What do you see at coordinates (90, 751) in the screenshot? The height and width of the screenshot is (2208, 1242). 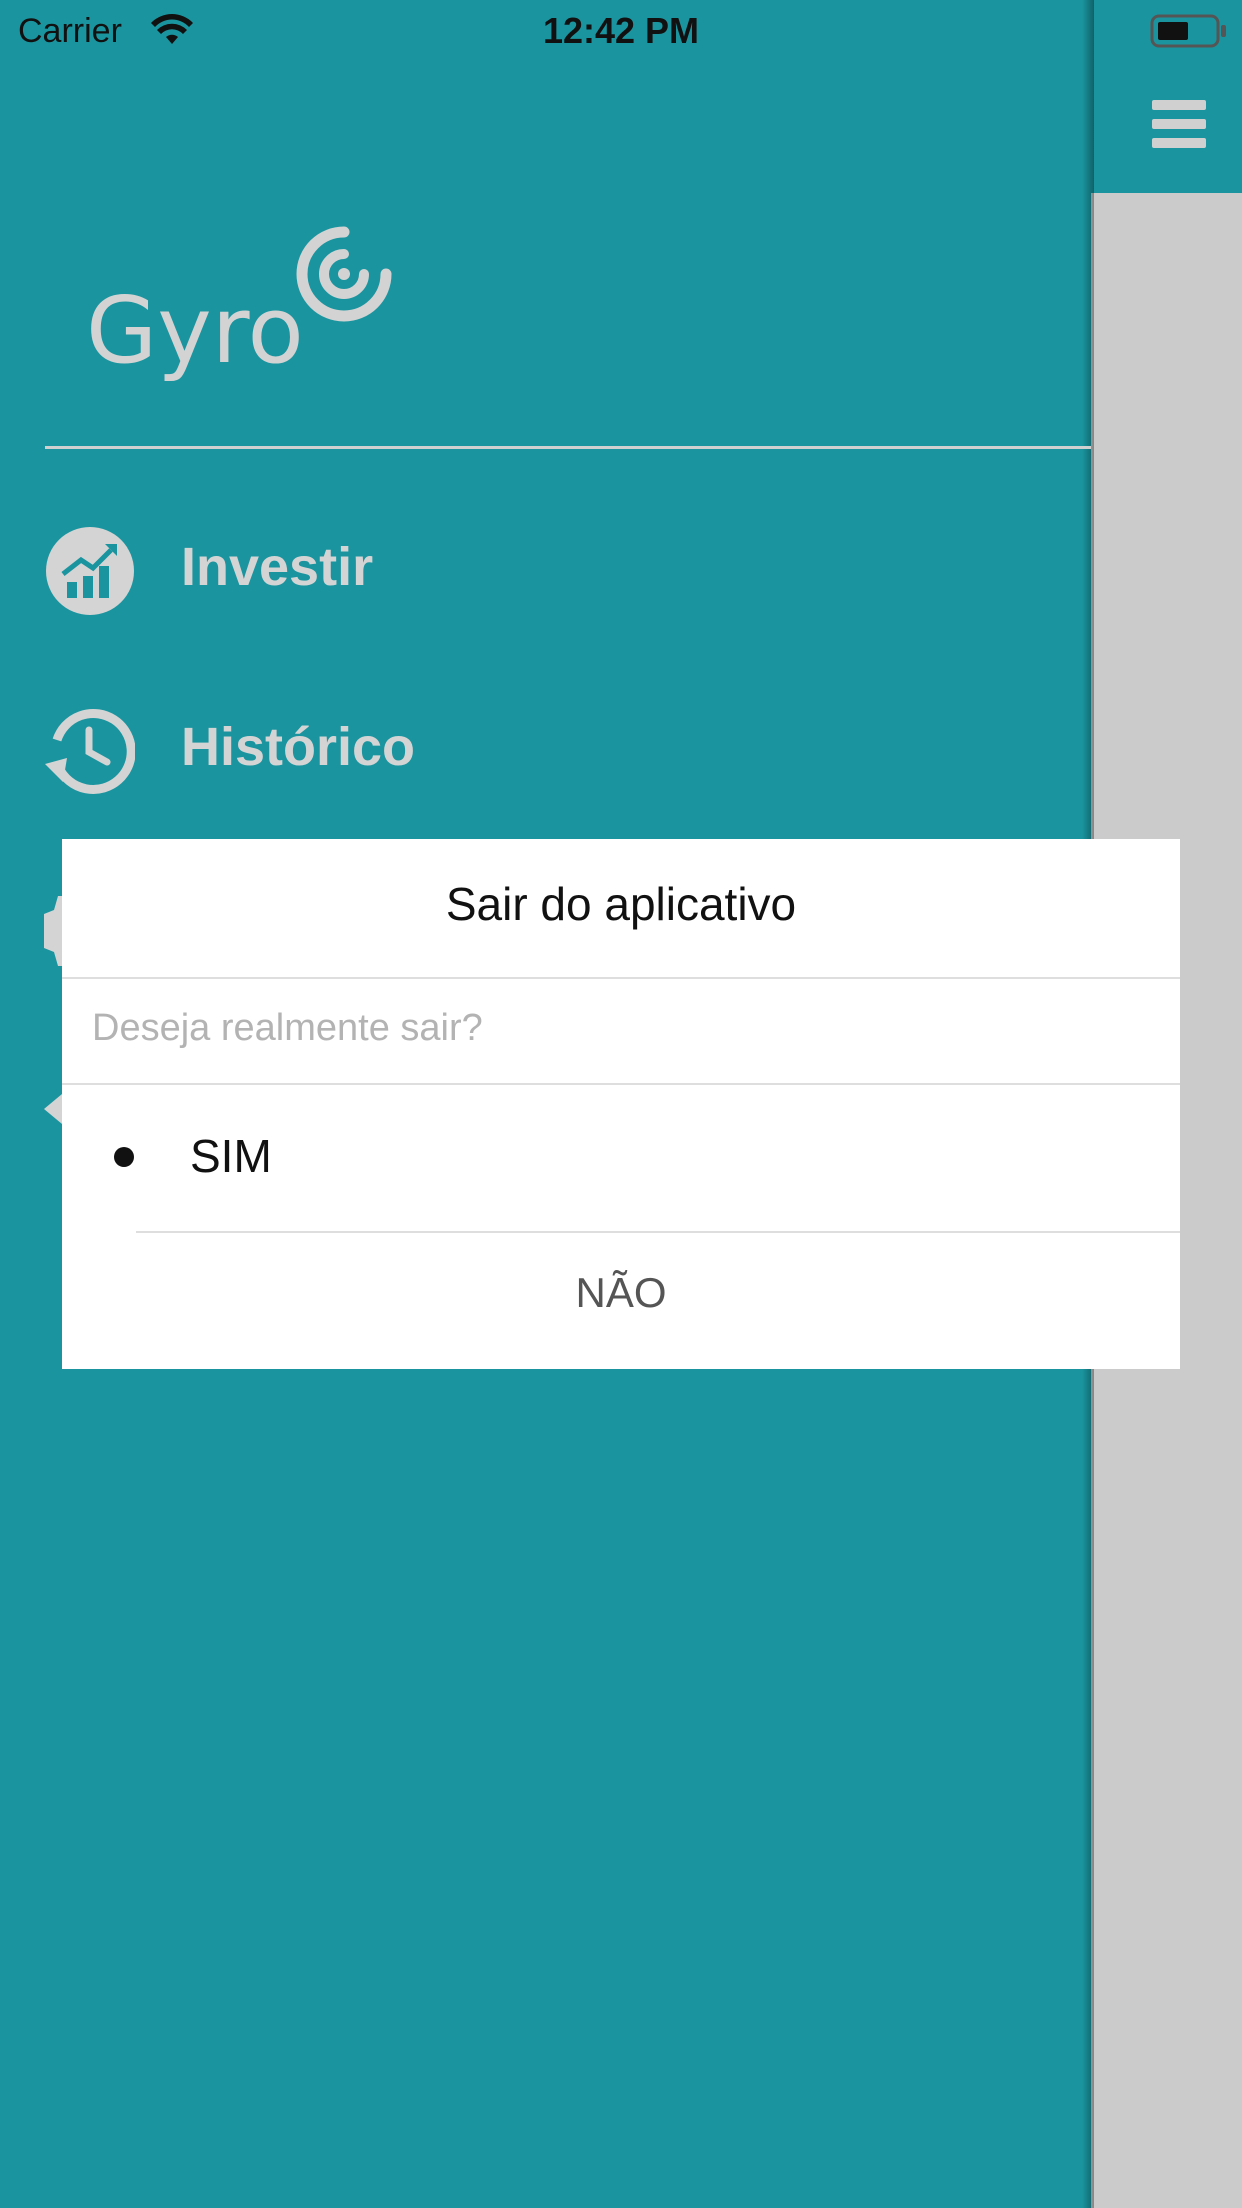 I see `history-icon` at bounding box center [90, 751].